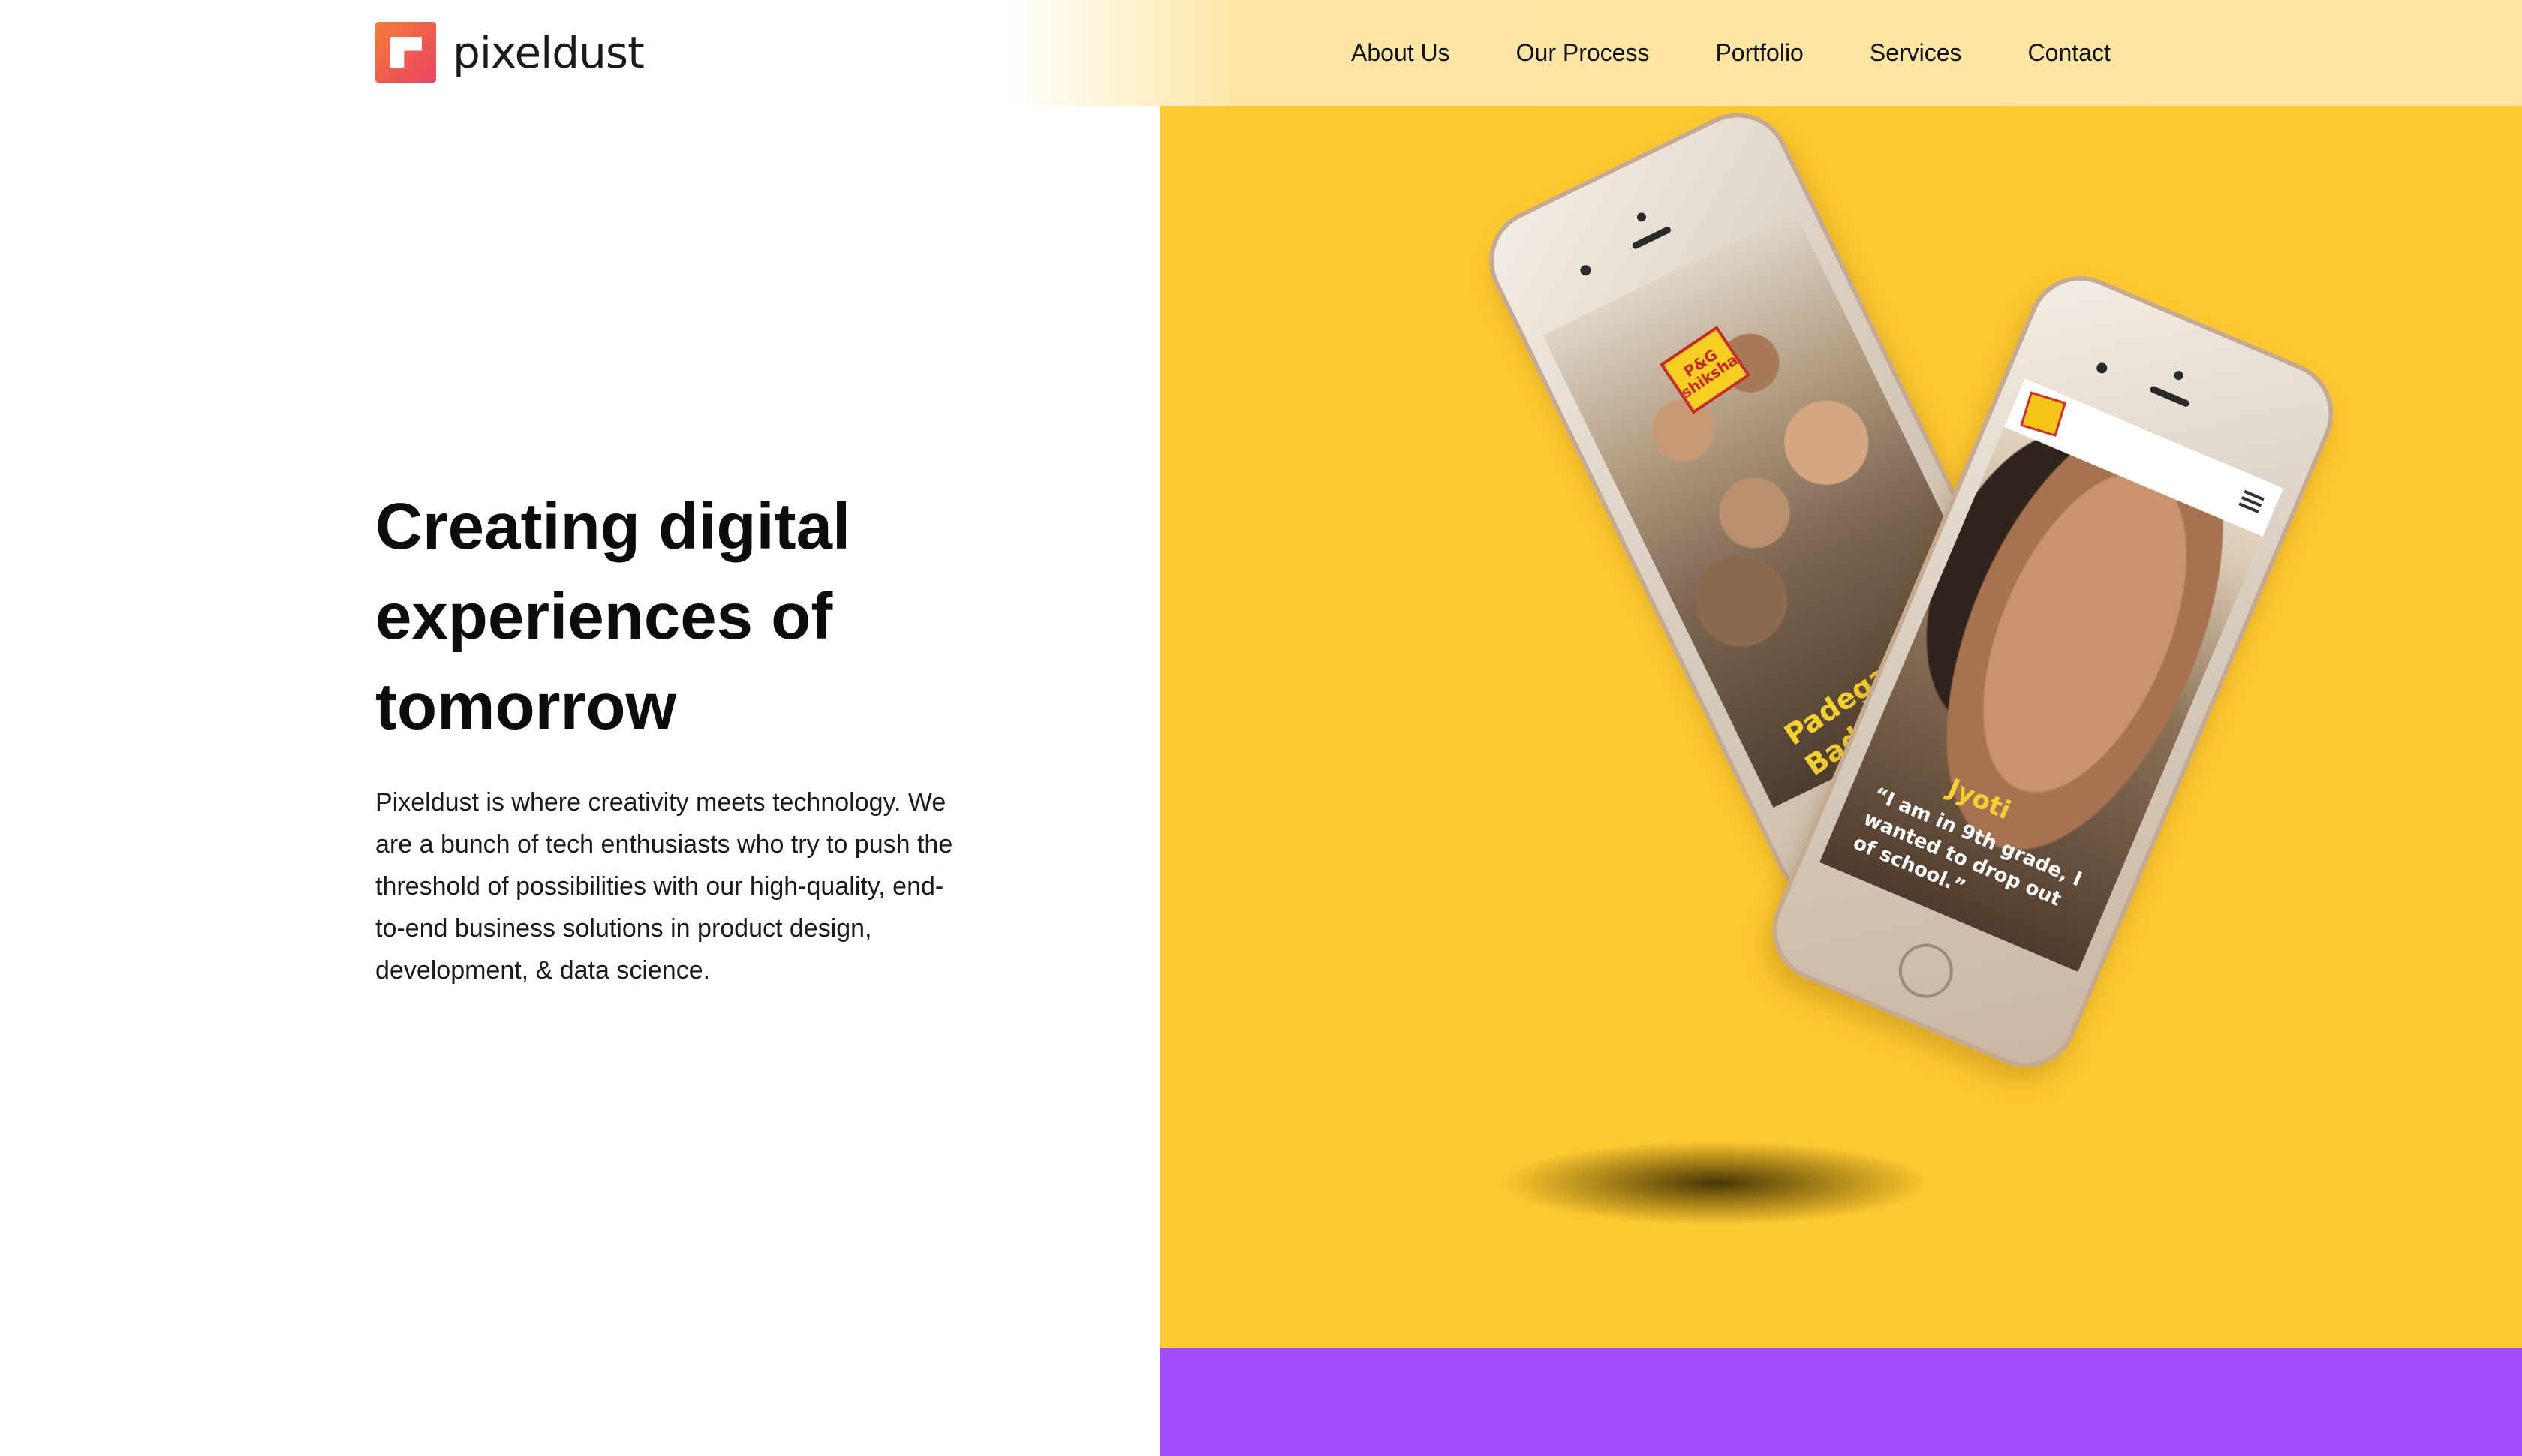 This screenshot has width=2522, height=1456. What do you see at coordinates (1841, 1402) in the screenshot?
I see `purple-section-band` at bounding box center [1841, 1402].